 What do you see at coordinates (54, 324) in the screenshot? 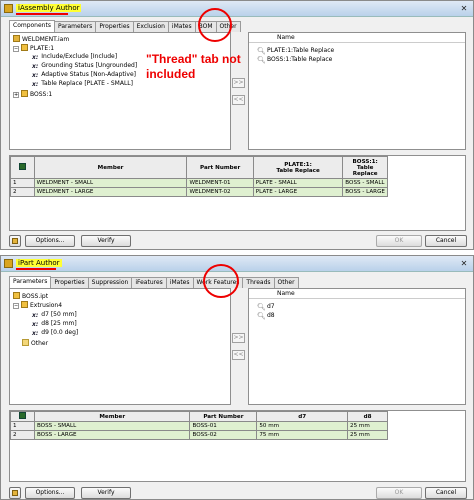
I see `tree-node: x: d8 [25 mm]` at bounding box center [54, 324].